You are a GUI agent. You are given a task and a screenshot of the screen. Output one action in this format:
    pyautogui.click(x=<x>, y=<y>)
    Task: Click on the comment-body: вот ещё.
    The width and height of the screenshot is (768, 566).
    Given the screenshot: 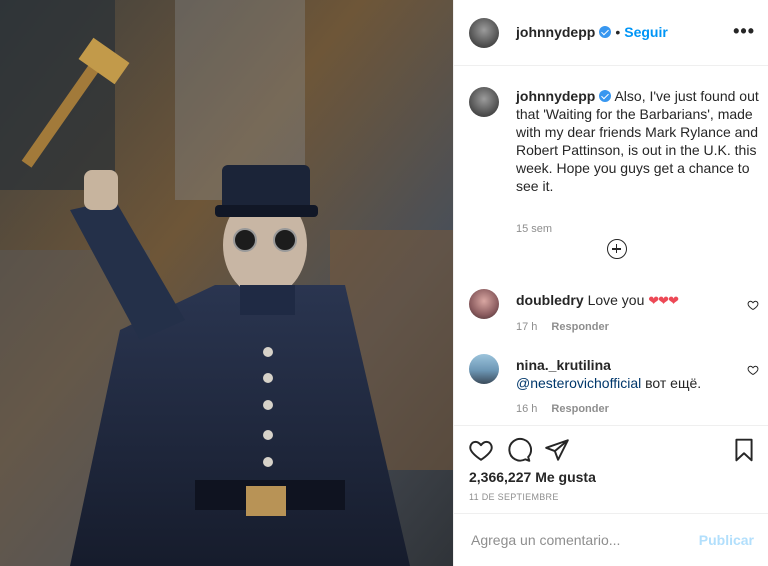 What is the action you would take?
    pyautogui.click(x=673, y=383)
    